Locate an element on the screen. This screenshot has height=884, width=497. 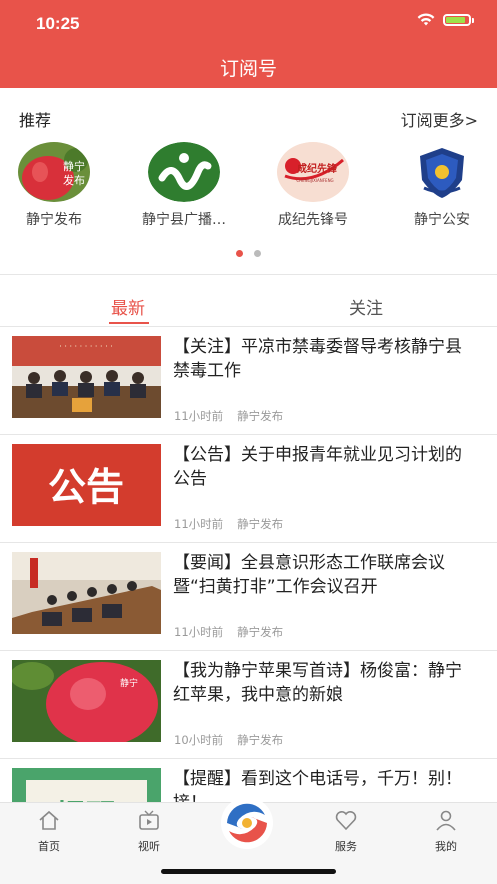
radio-logo-icon is located at coordinates (184, 172).